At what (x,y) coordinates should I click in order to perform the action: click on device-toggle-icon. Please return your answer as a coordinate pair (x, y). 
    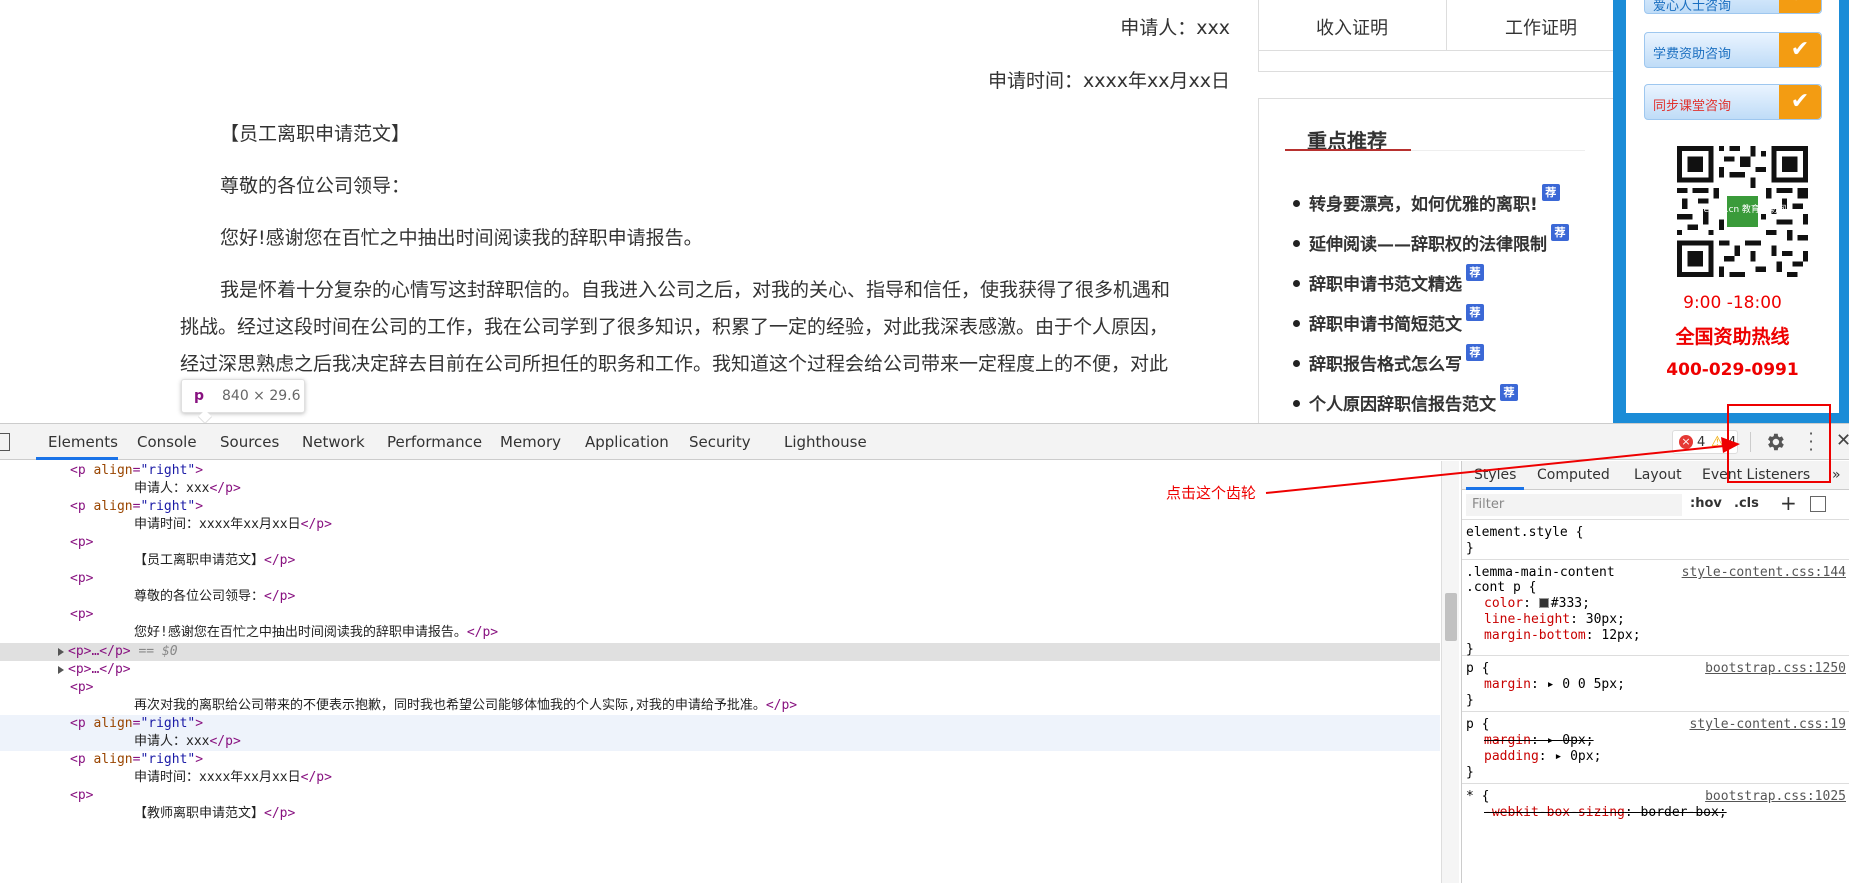
    Looking at the image, I should click on (5, 442).